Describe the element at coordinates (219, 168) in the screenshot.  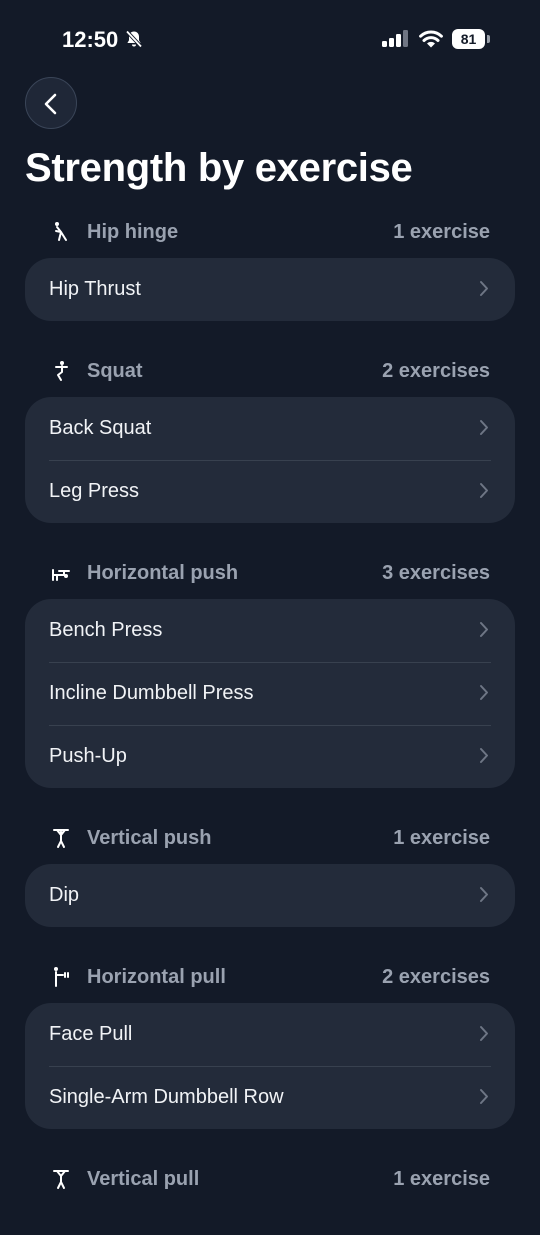
I see `page-title: Strength by exercise` at that location.